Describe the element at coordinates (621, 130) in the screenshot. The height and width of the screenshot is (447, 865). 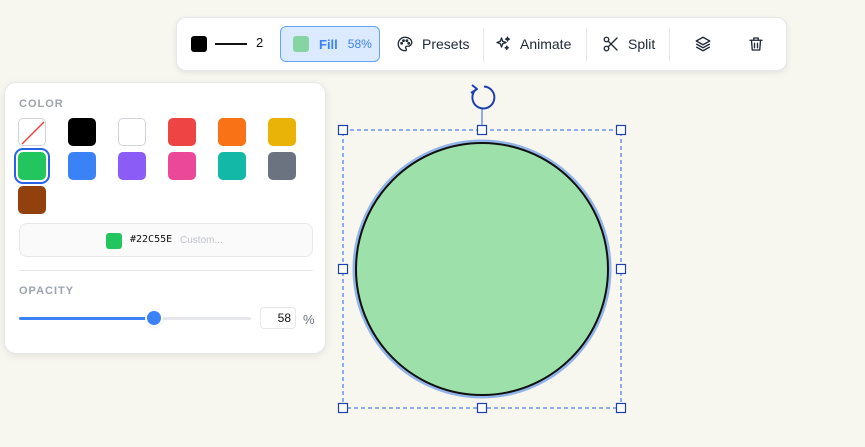
I see `resize-handle-ne` at that location.